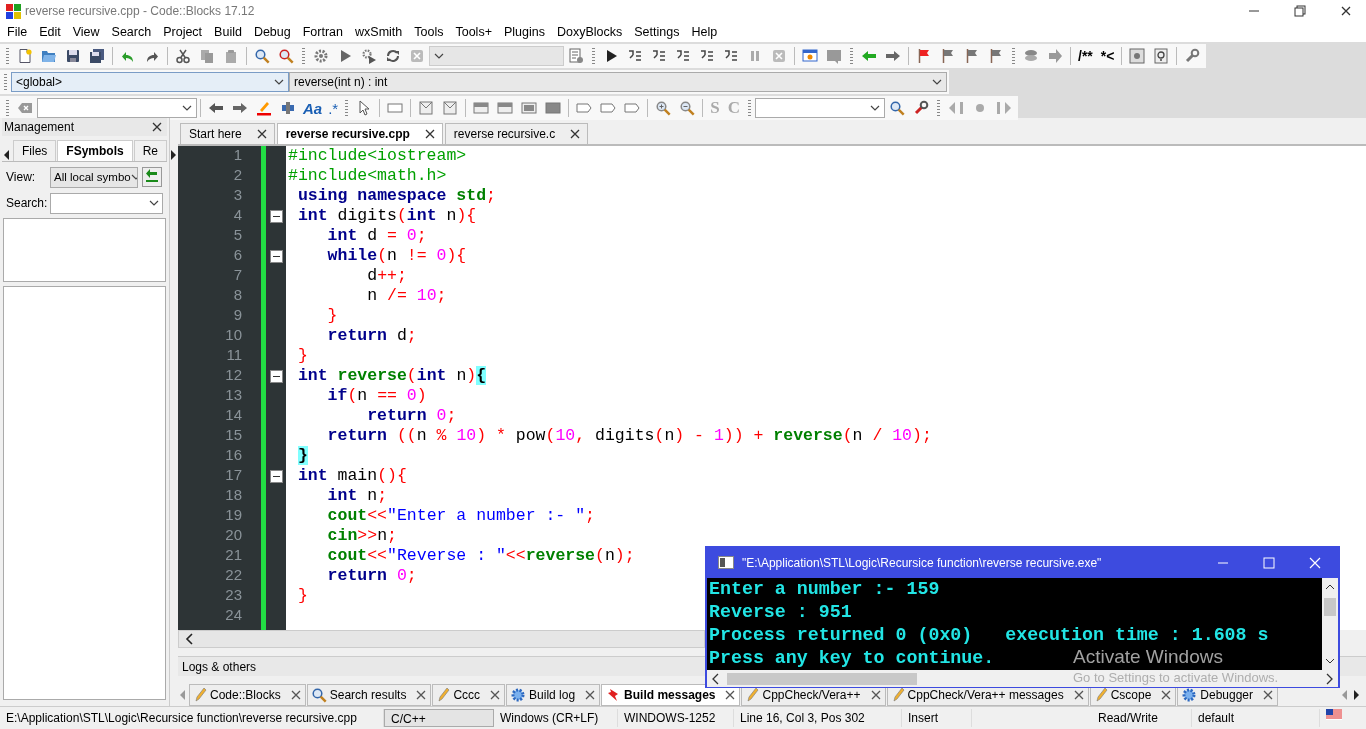  Describe the element at coordinates (50, 32) in the screenshot. I see `menu-item: Edit` at that location.